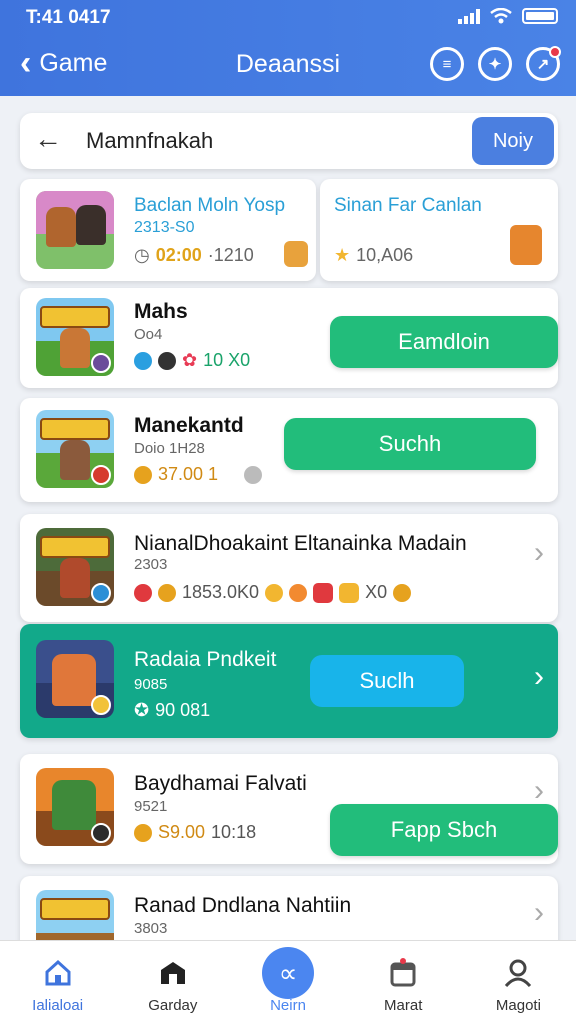  What do you see at coordinates (296, 254) in the screenshot?
I see `character-icon` at bounding box center [296, 254].